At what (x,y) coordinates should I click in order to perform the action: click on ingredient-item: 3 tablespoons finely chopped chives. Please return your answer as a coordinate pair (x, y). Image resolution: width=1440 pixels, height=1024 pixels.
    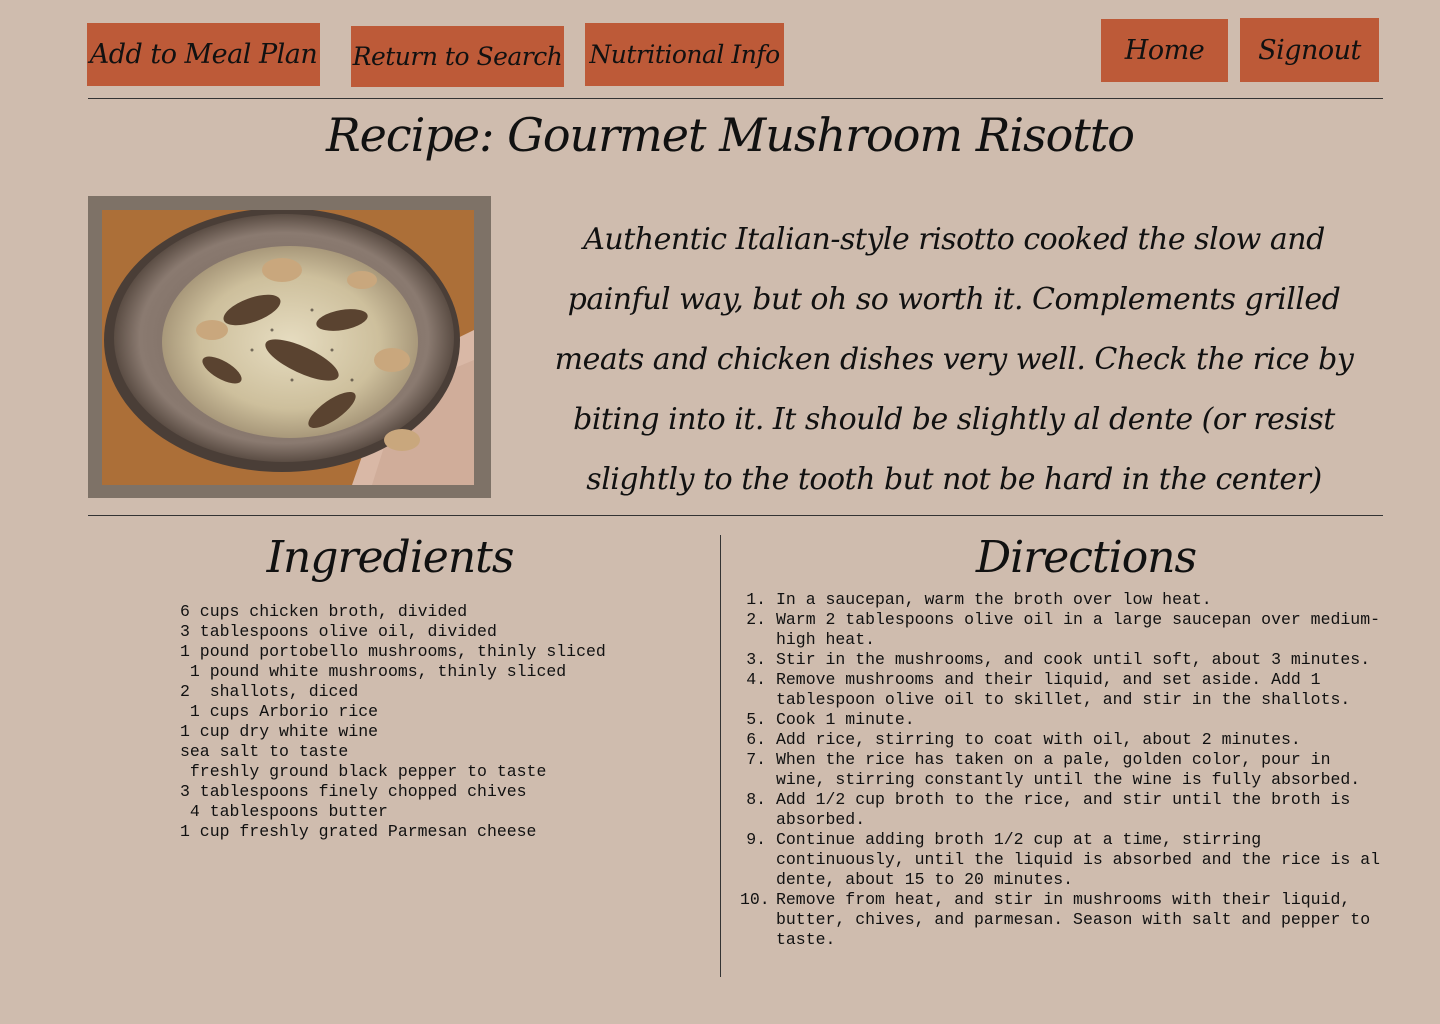
    Looking at the image, I should click on (353, 791).